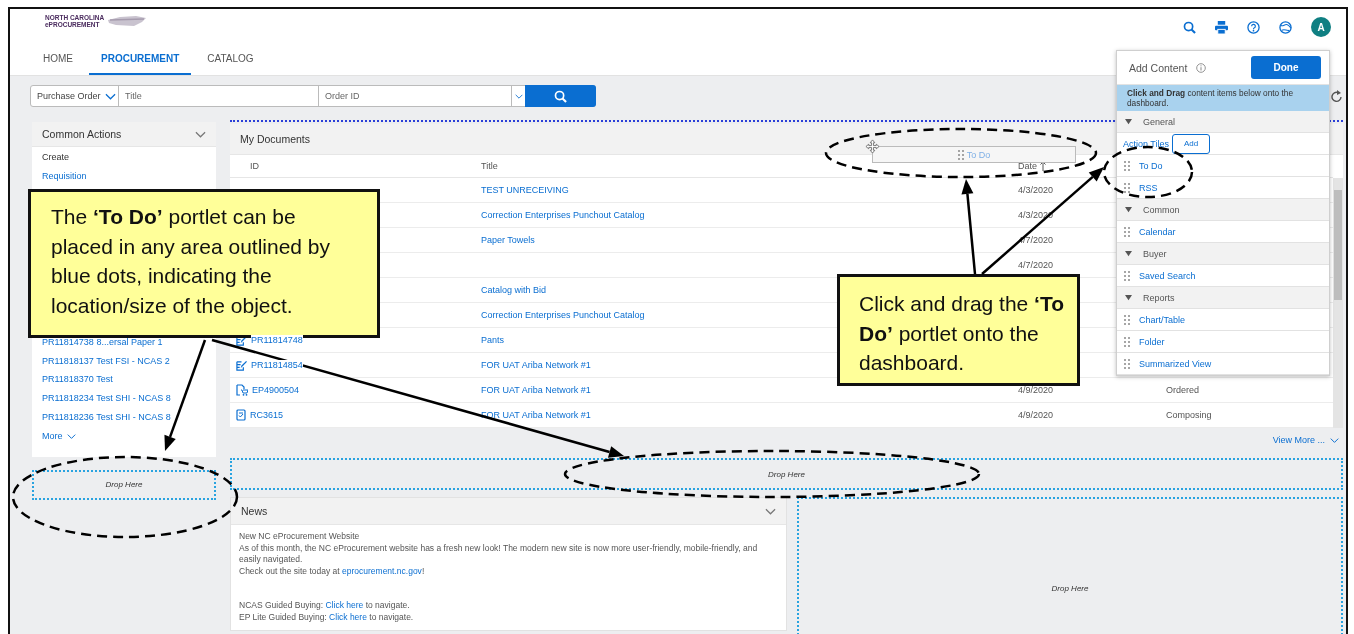  Describe the element at coordinates (204, 263) in the screenshot. I see `callout-text: The ‘To Do’ portlet can be placed in any area outlined by blue dots, indicating the location/size of the object.` at that location.